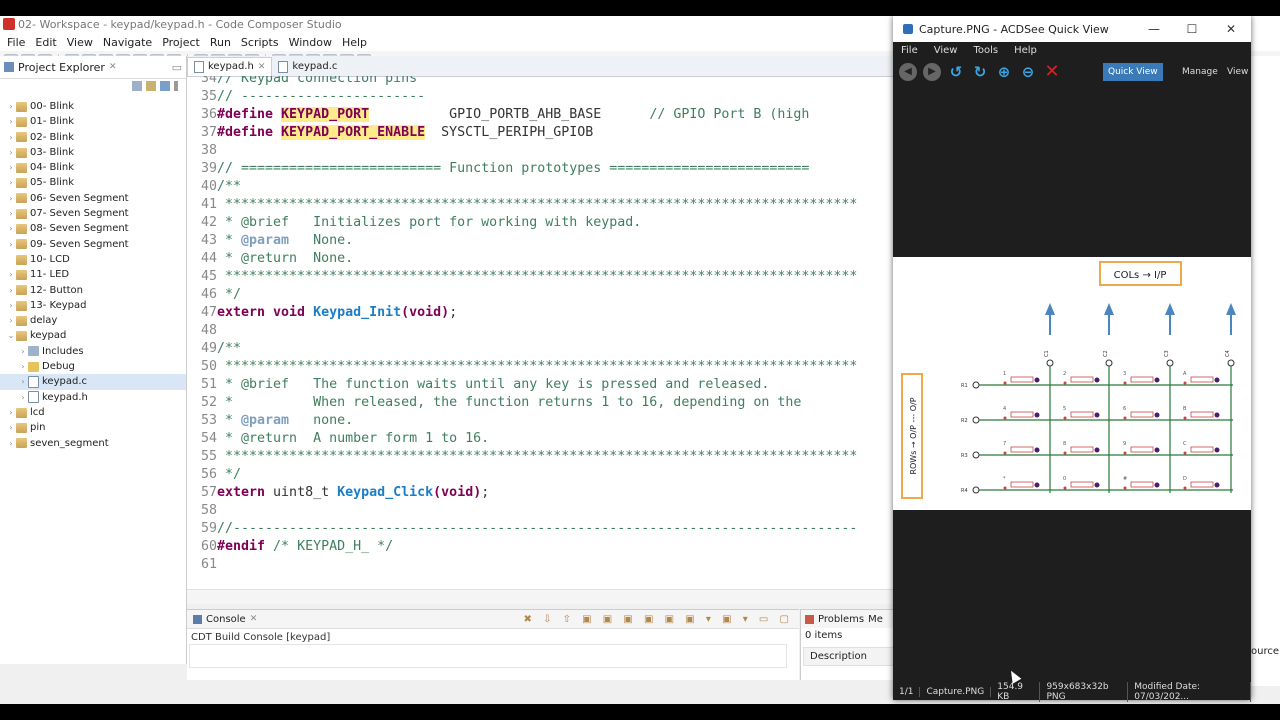  What do you see at coordinates (93, 121) in the screenshot?
I see `tree-item: › 01- Blink` at bounding box center [93, 121].